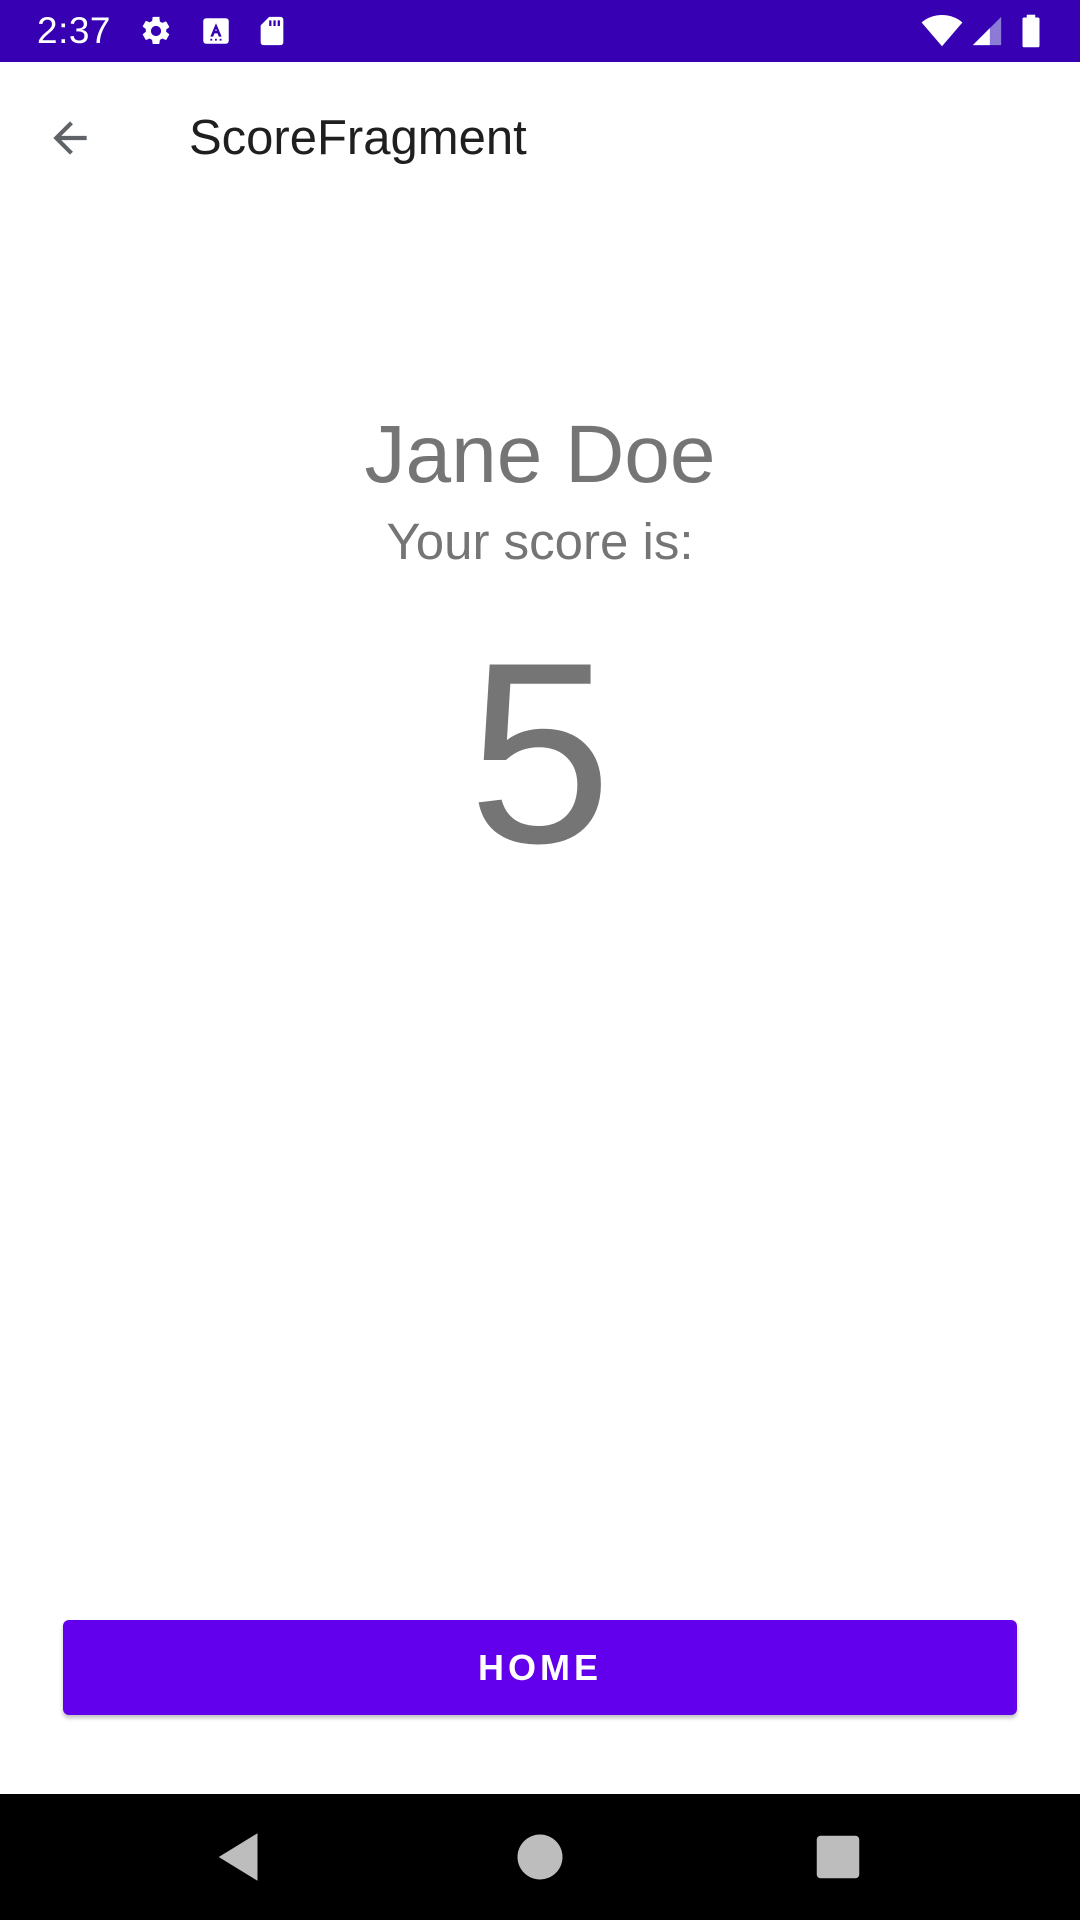  I want to click on home-button: HOME, so click(540, 1667).